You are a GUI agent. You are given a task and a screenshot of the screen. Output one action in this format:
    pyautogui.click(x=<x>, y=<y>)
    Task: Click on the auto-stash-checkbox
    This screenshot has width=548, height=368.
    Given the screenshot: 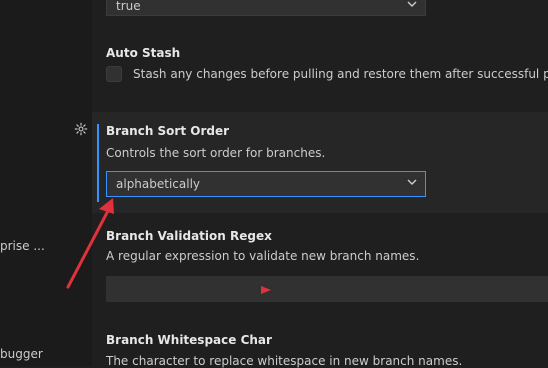 What is the action you would take?
    pyautogui.click(x=114, y=74)
    